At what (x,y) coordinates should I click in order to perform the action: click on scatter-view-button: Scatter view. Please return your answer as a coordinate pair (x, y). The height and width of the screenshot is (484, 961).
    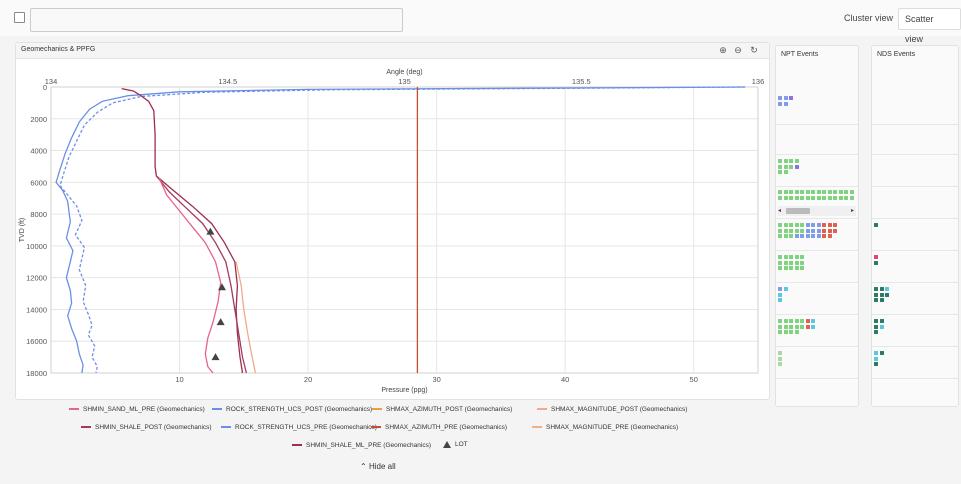
    Looking at the image, I should click on (929, 26).